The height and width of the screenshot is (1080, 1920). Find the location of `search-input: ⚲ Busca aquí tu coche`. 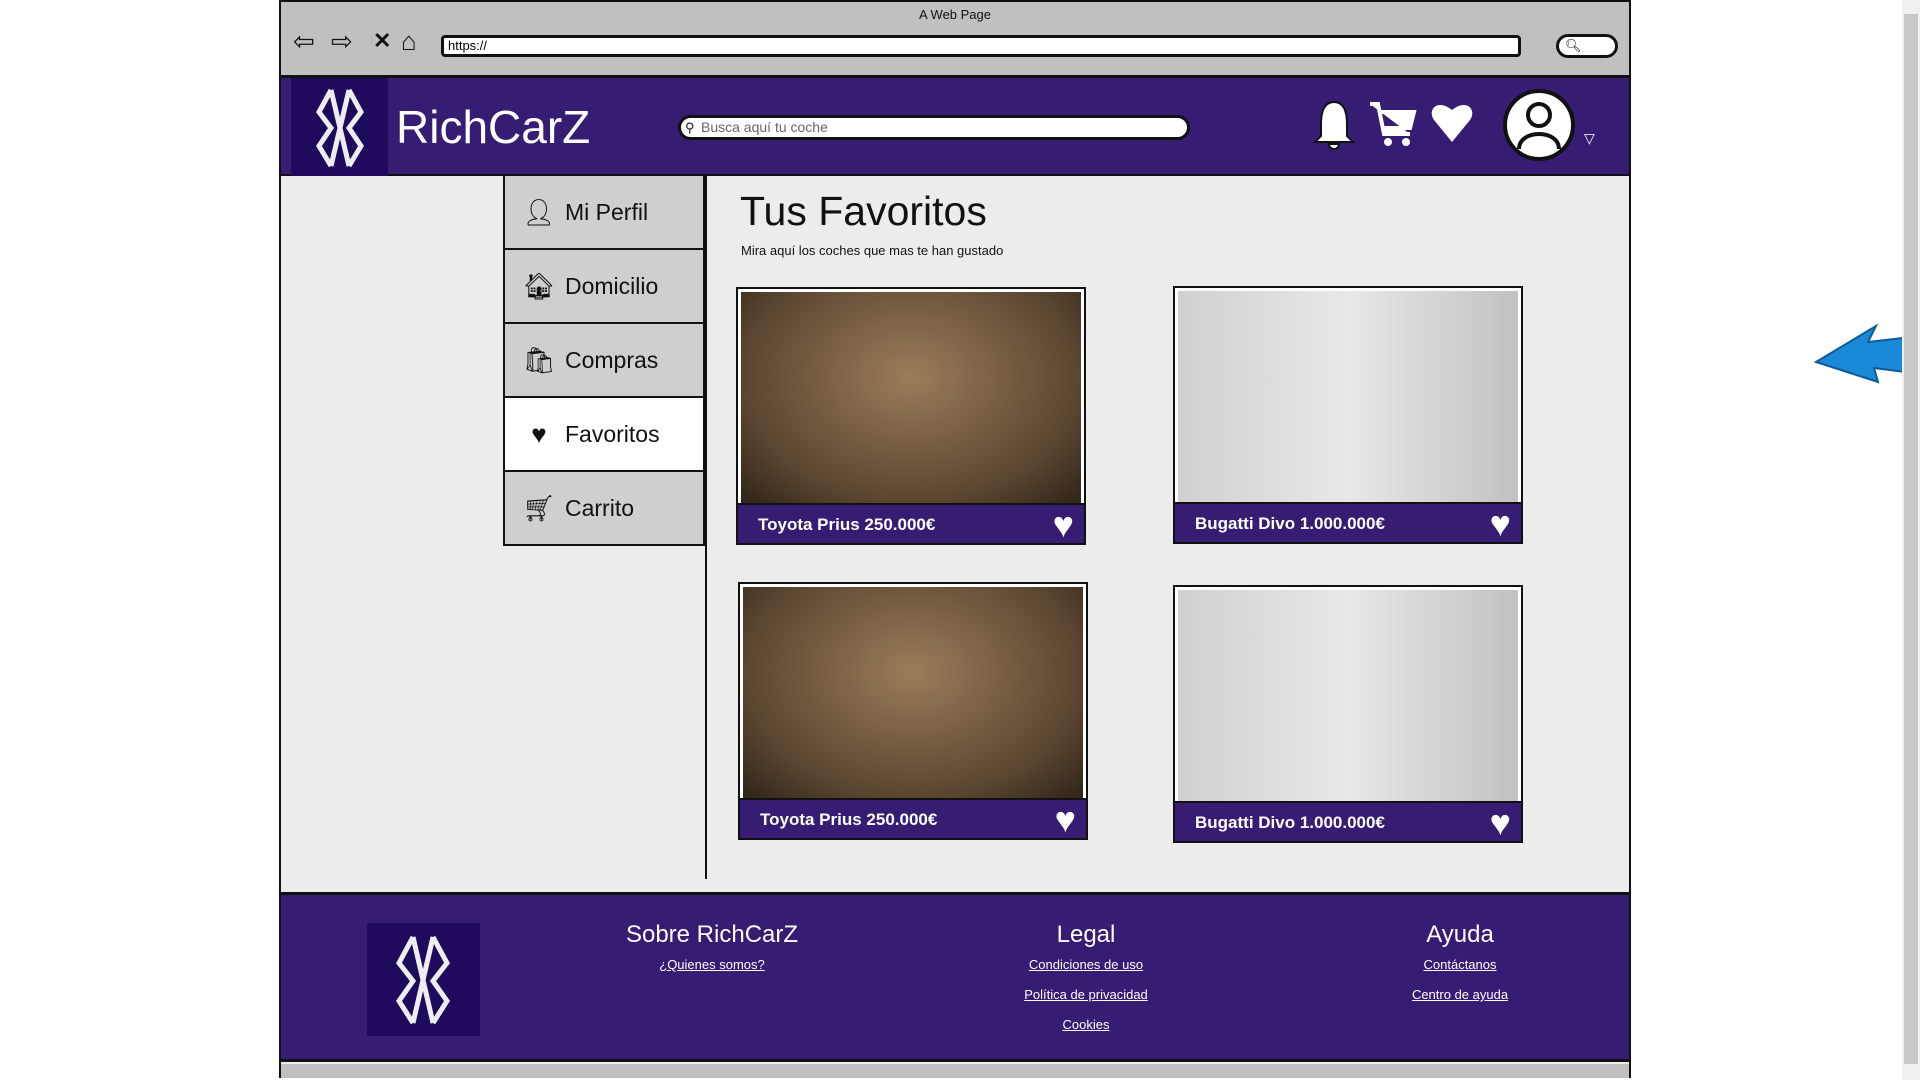

search-input: ⚲ Busca aquí tu coche is located at coordinates (934, 127).